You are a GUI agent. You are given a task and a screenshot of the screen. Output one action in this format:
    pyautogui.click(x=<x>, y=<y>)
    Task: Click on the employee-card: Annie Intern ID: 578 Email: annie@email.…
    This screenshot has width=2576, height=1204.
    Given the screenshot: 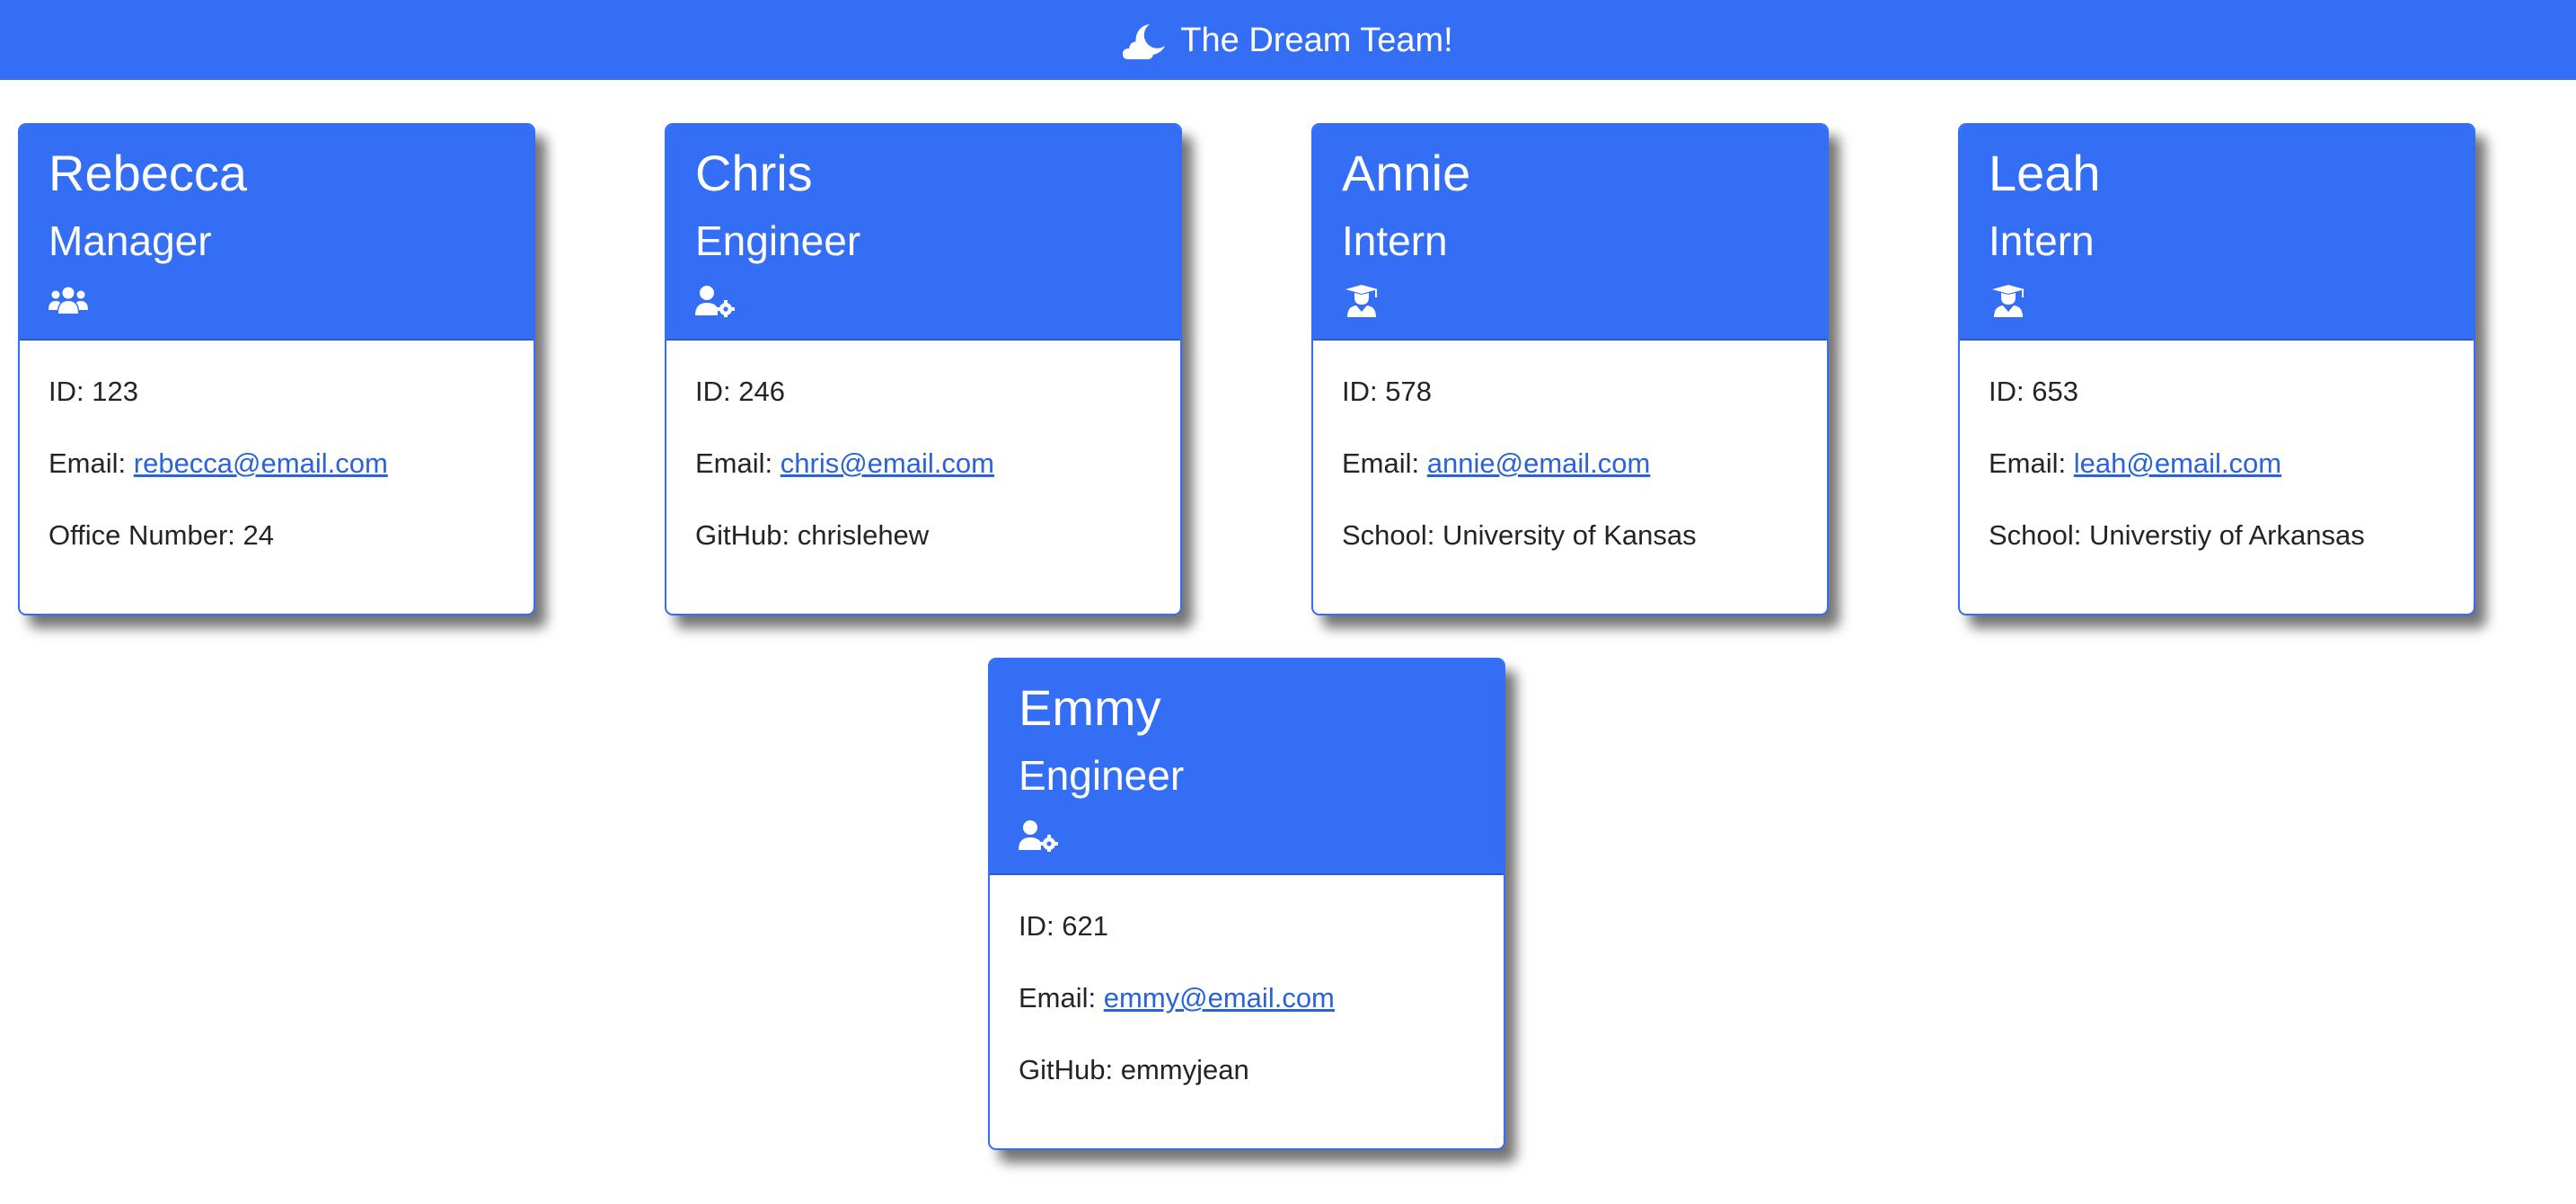 What is the action you would take?
    pyautogui.click(x=1570, y=369)
    